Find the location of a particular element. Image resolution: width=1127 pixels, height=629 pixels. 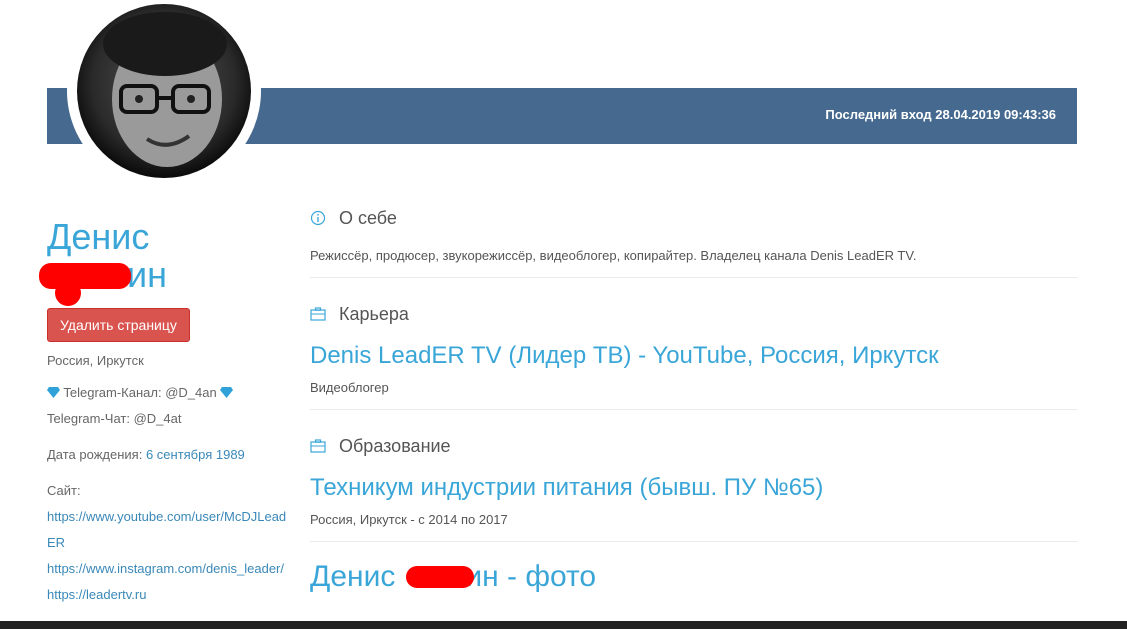

location: Россия, Иркутск is located at coordinates (95, 360).